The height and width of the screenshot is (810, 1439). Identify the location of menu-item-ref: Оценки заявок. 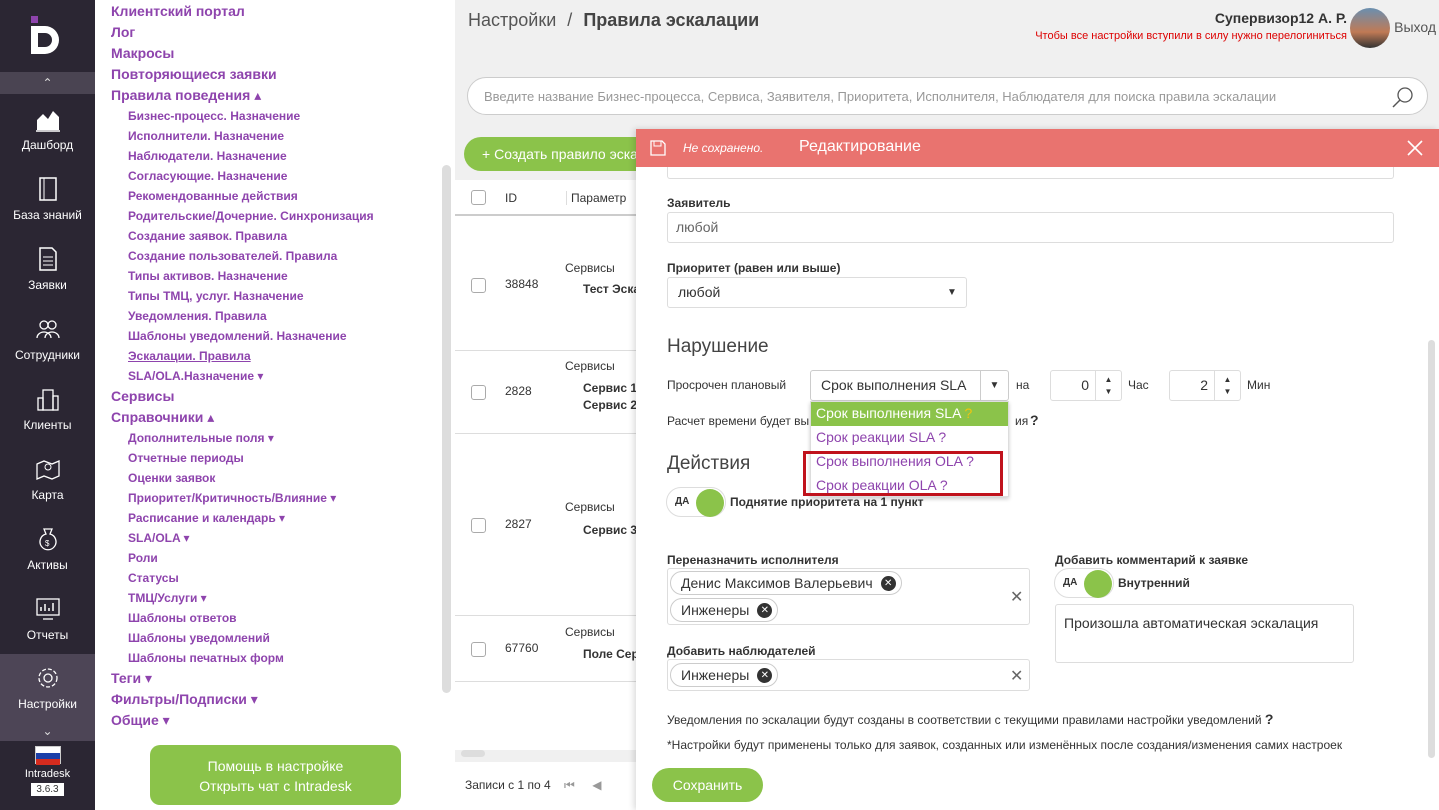
(275, 478).